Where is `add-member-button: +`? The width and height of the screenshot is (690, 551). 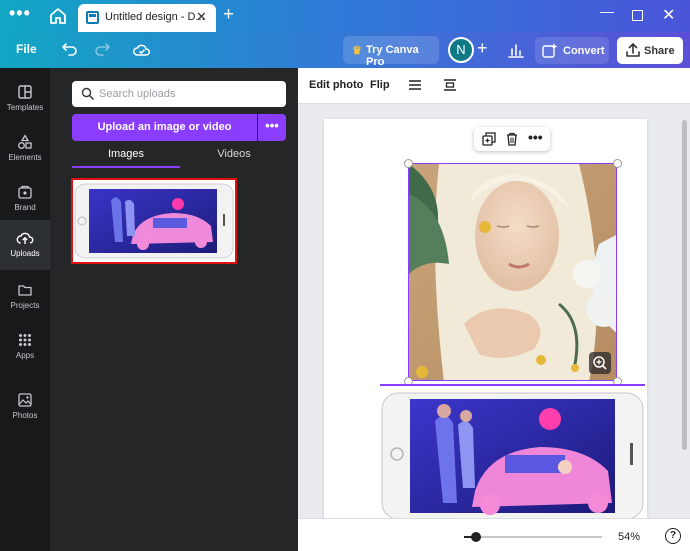 add-member-button: + is located at coordinates (482, 48).